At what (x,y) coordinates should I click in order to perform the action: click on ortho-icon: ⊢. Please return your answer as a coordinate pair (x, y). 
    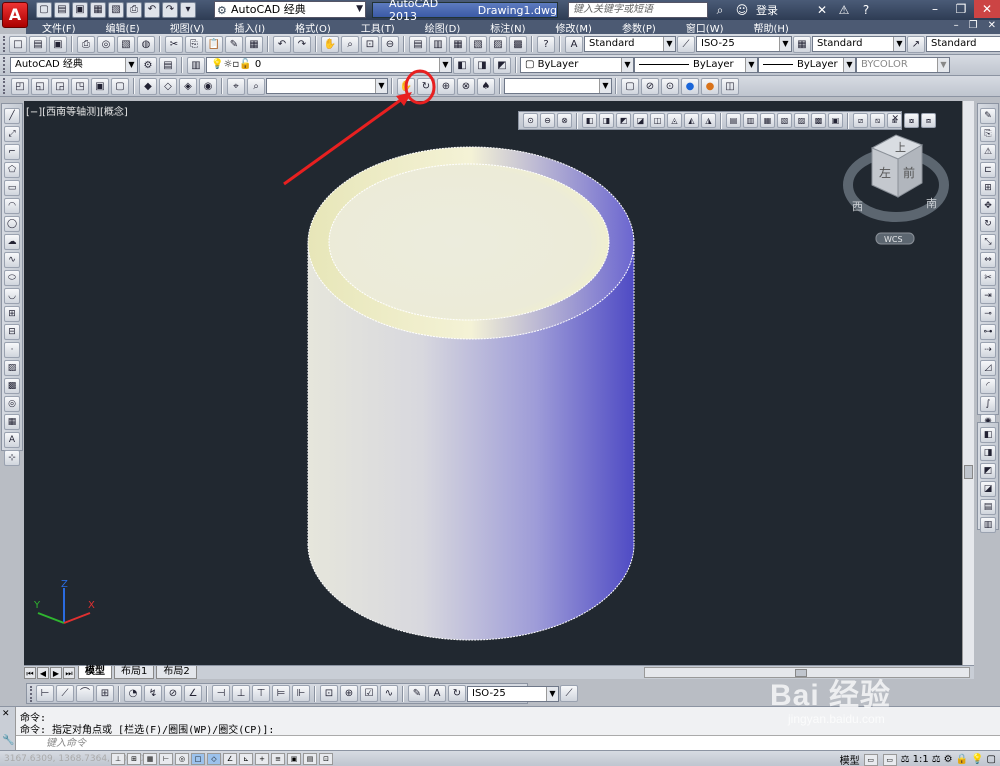
    Looking at the image, I should click on (166, 758).